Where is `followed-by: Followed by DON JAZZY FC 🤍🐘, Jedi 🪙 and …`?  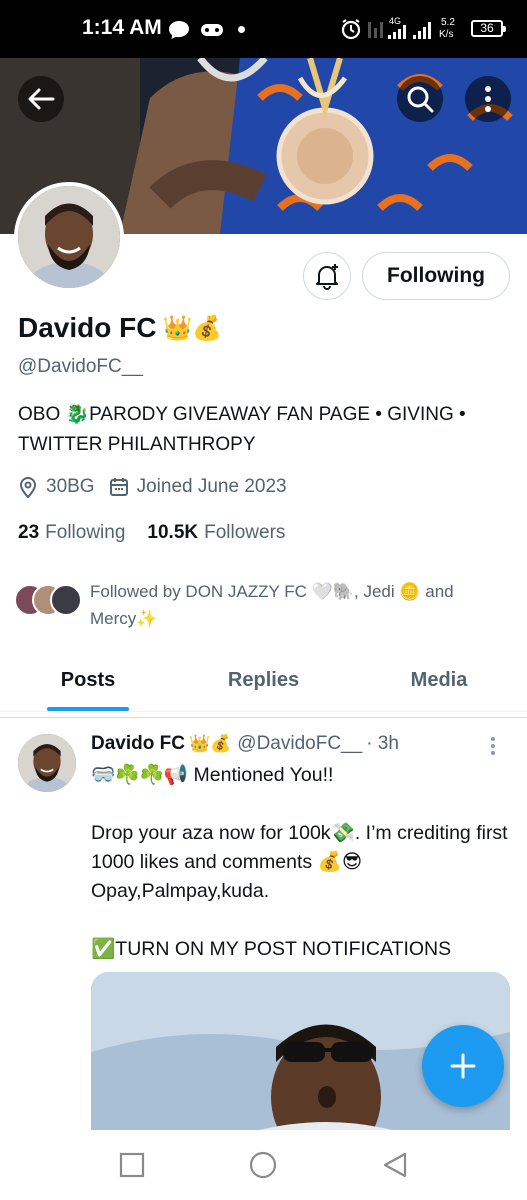 followed-by: Followed by DON JAZZY FC 🤍🐘, Jedi 🪙 and … is located at coordinates (264, 605).